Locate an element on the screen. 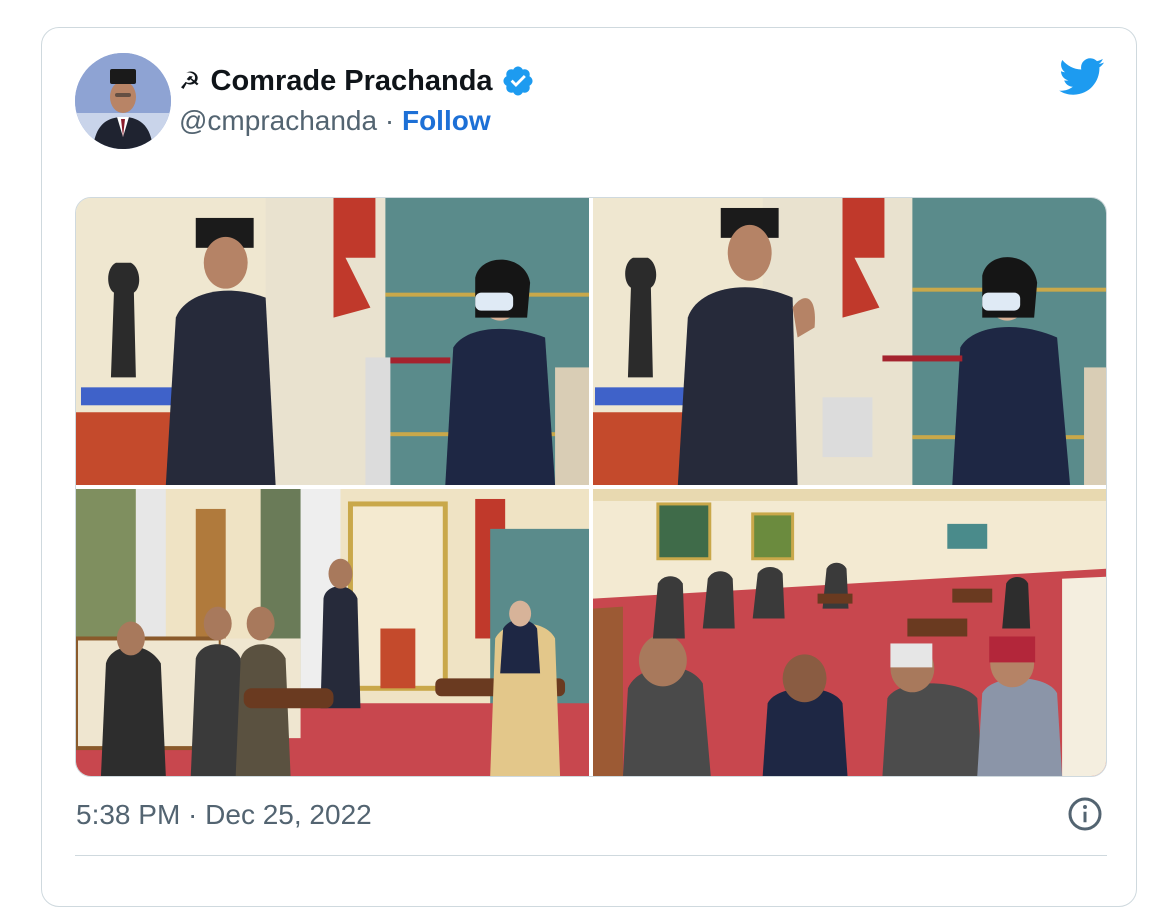  tweet-timestamp: 5:38 PM · Dec 25, 2022 is located at coordinates (224, 815).